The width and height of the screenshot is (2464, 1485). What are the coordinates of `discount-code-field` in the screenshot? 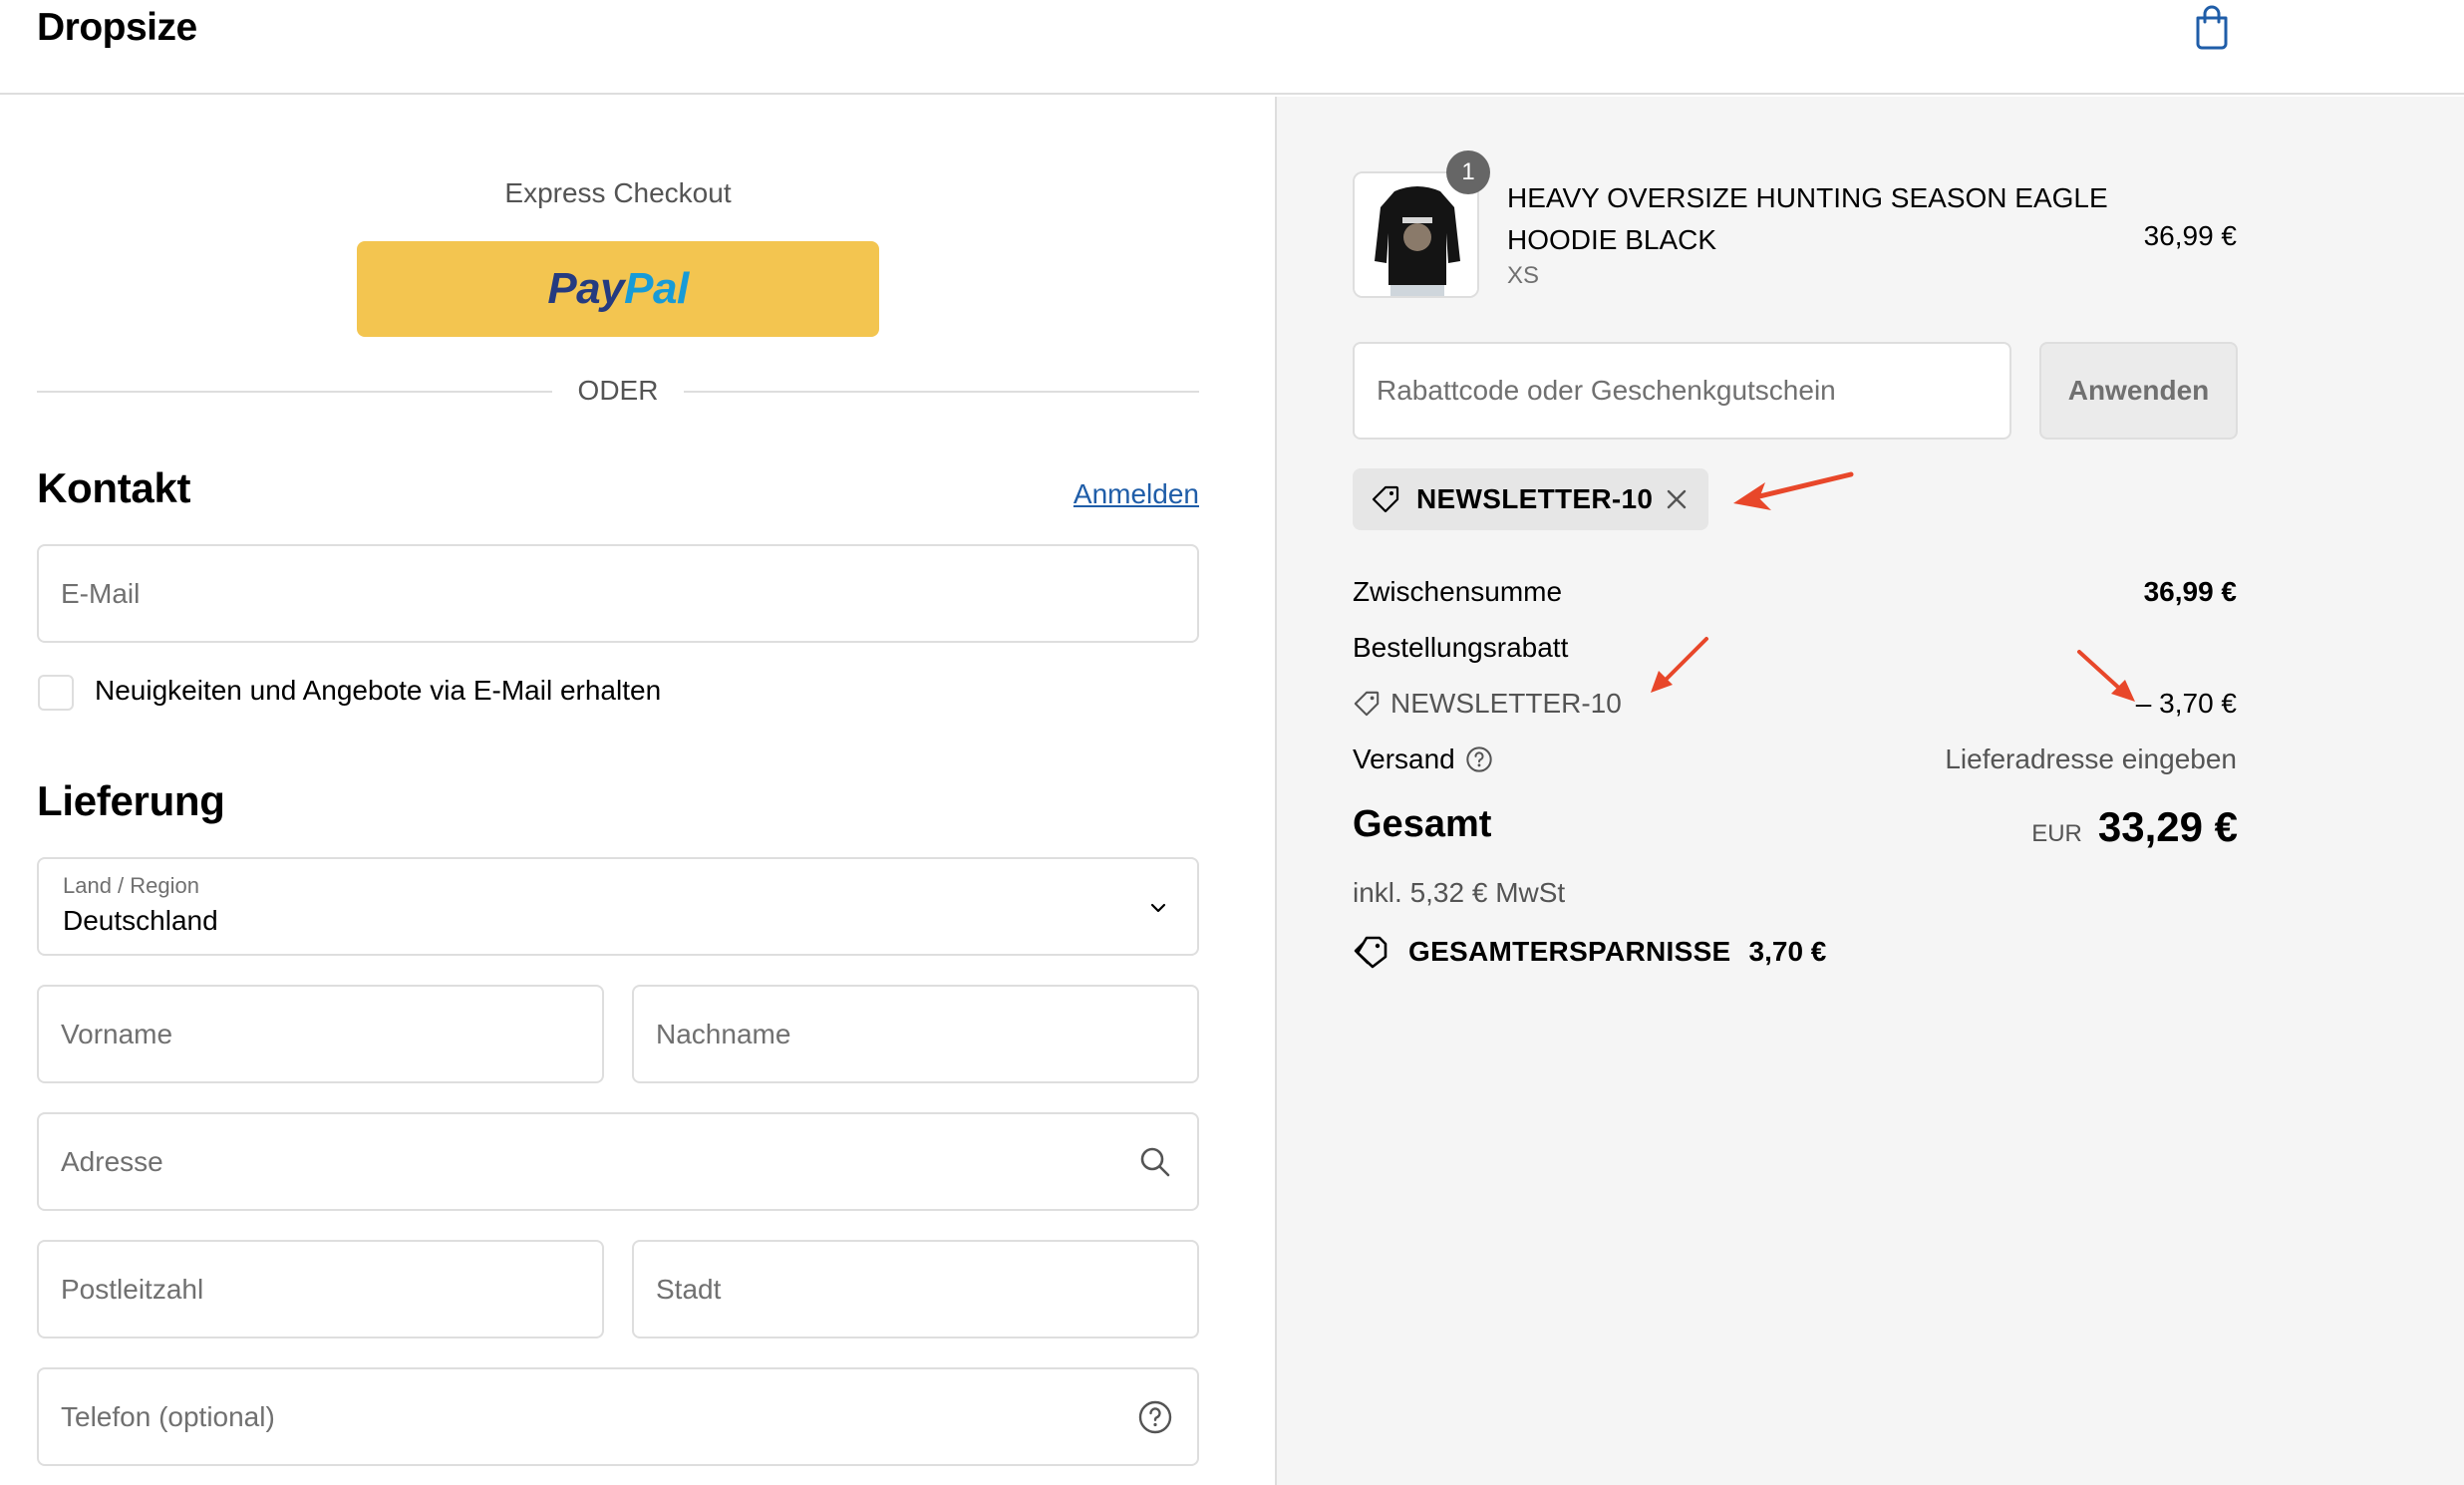 It's located at (1682, 391).